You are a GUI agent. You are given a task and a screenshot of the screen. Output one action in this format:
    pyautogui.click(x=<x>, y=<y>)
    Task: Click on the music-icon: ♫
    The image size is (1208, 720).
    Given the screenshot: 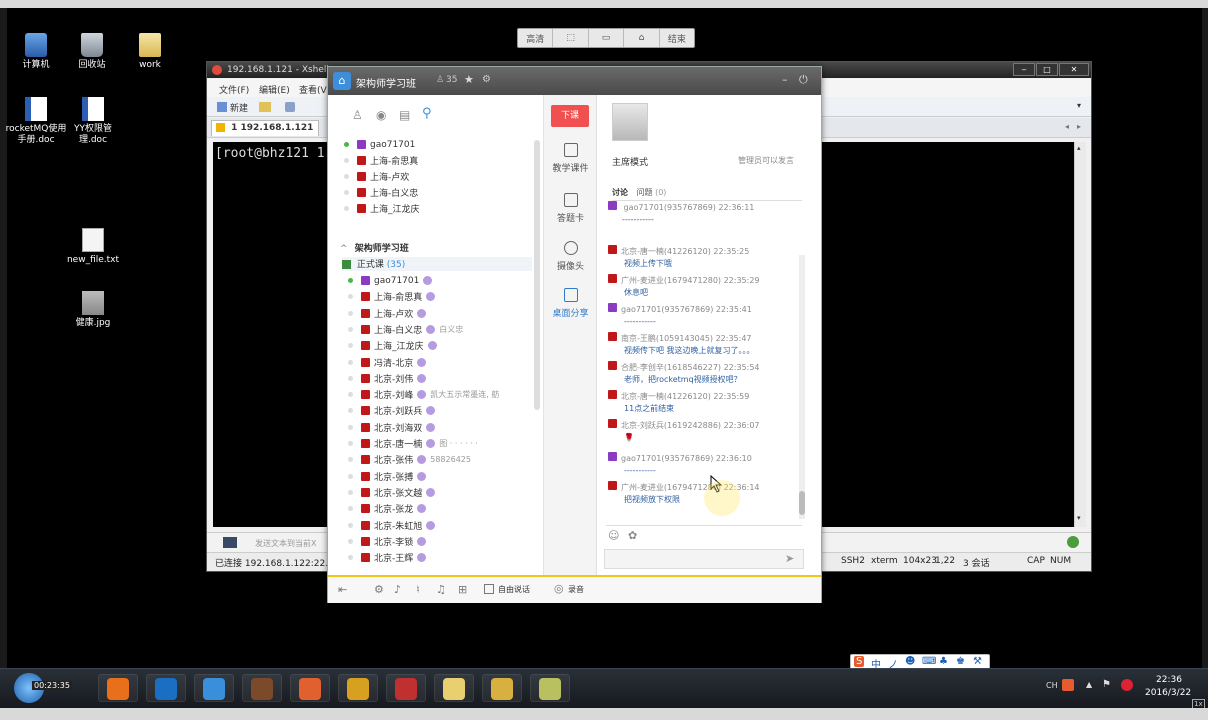 What is the action you would take?
    pyautogui.click(x=441, y=589)
    